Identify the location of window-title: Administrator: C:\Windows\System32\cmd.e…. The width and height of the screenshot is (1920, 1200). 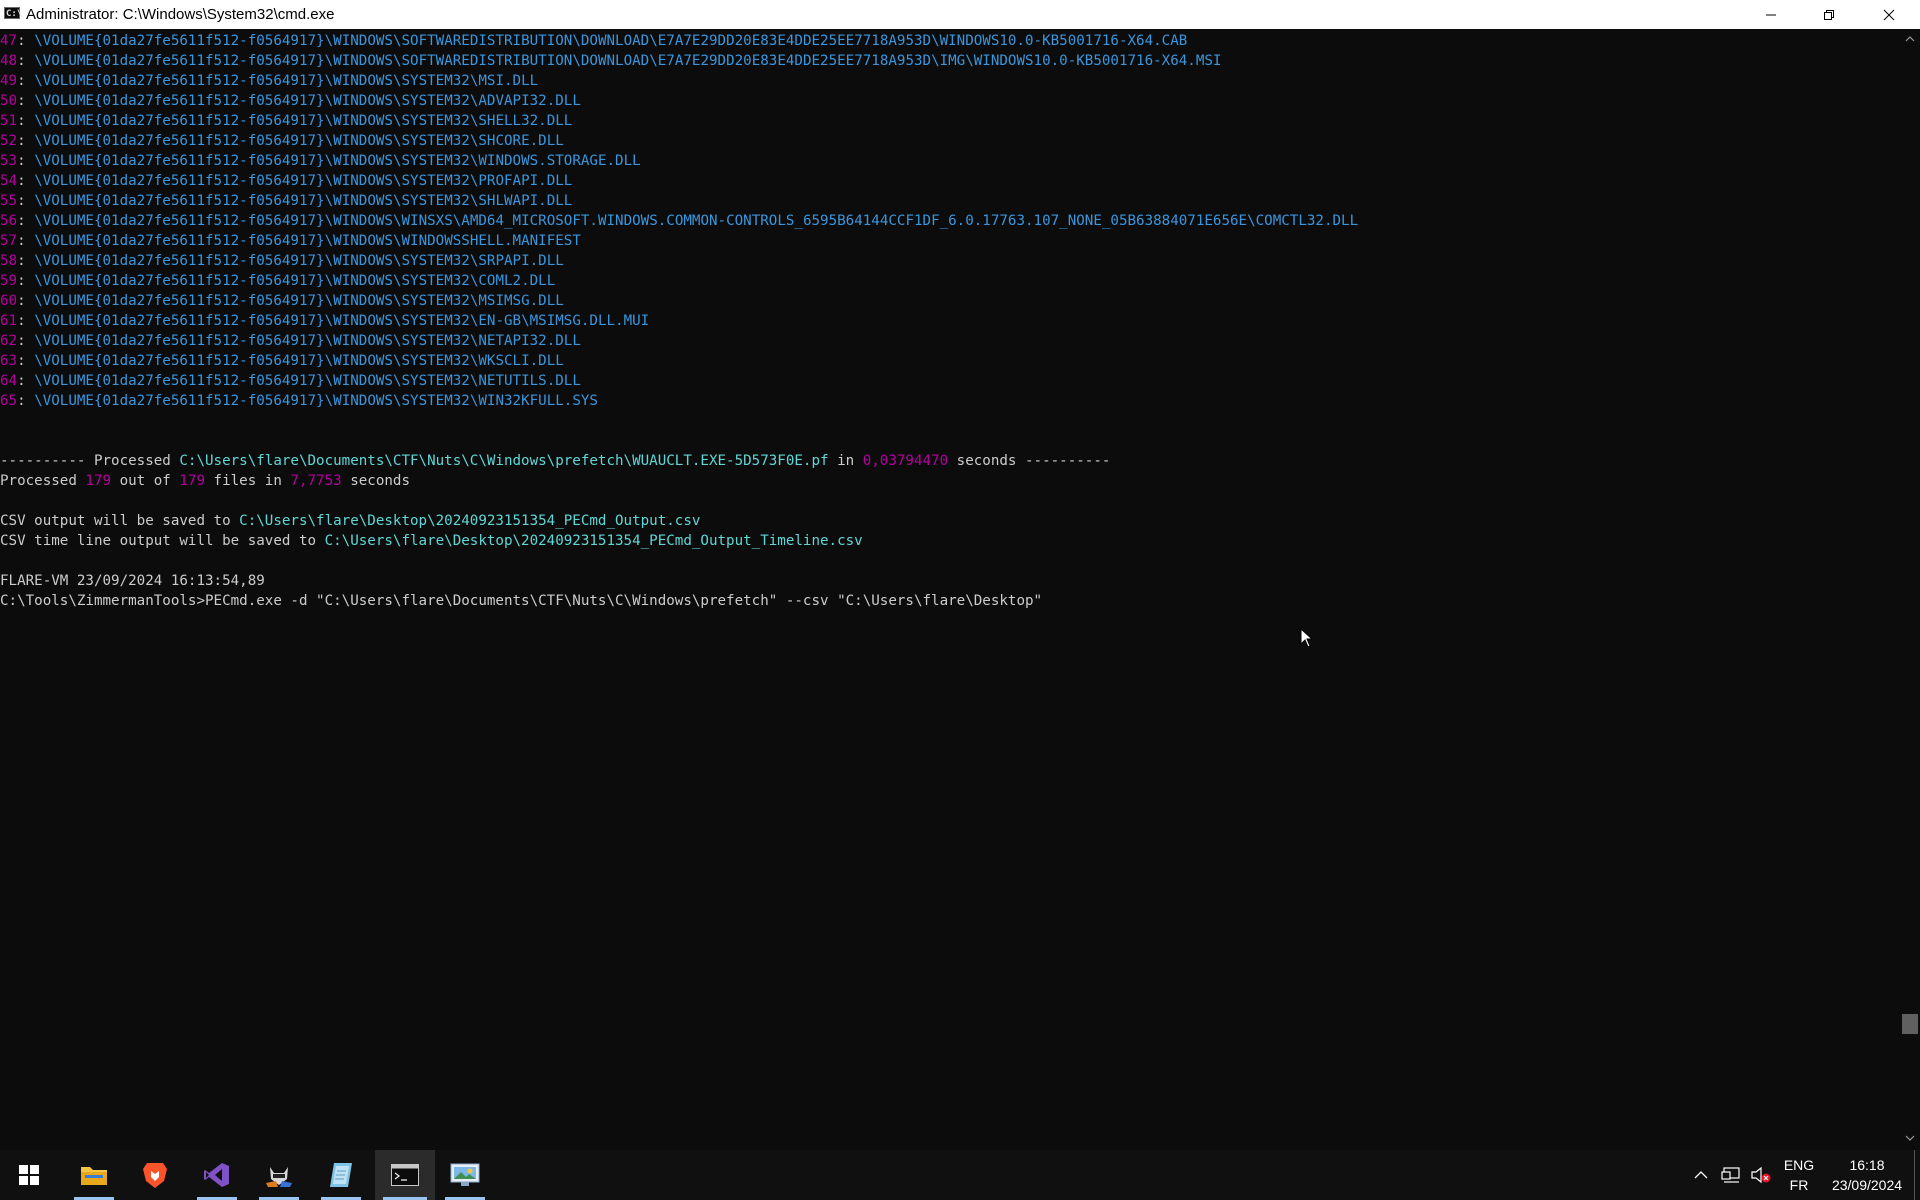
(180, 14).